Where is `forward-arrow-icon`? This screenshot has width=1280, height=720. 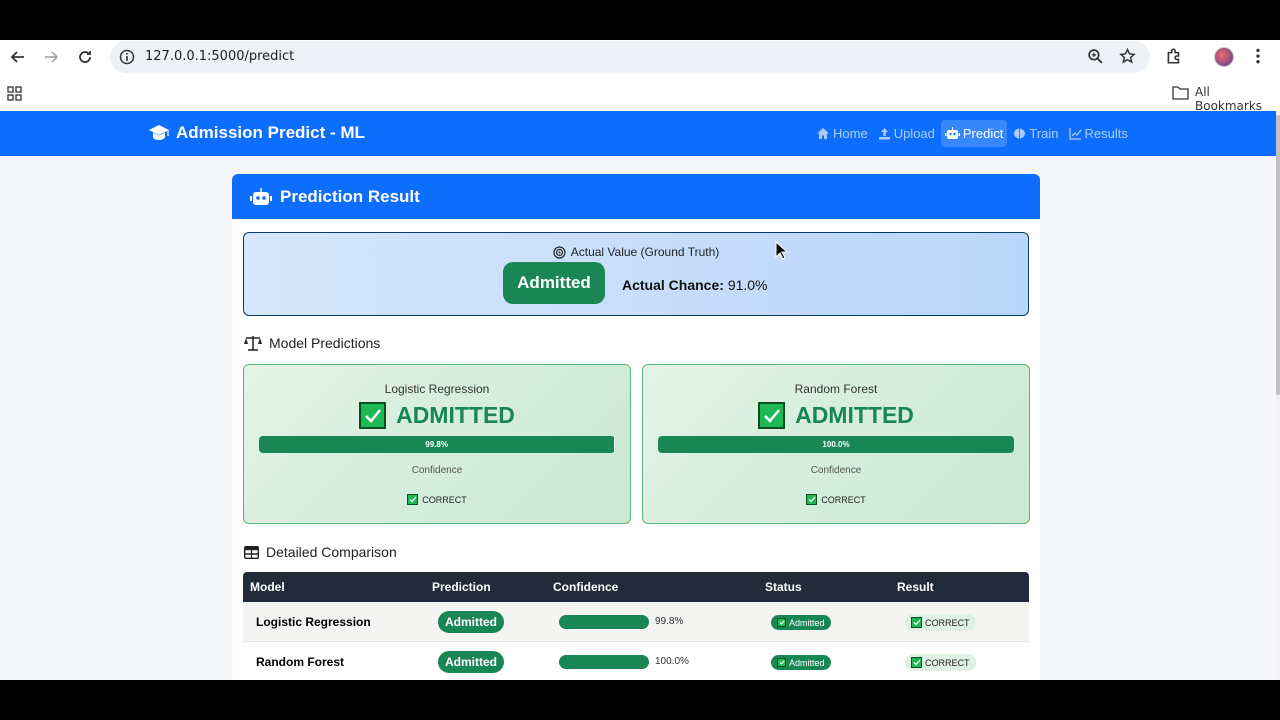 forward-arrow-icon is located at coordinates (52, 57).